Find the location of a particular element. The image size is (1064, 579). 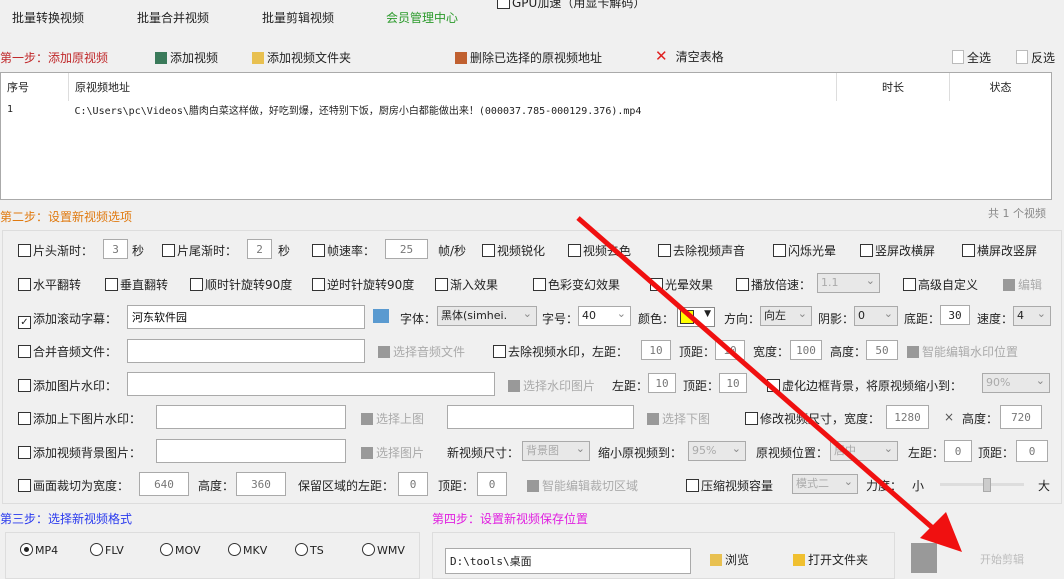

audio-input is located at coordinates (246, 351).